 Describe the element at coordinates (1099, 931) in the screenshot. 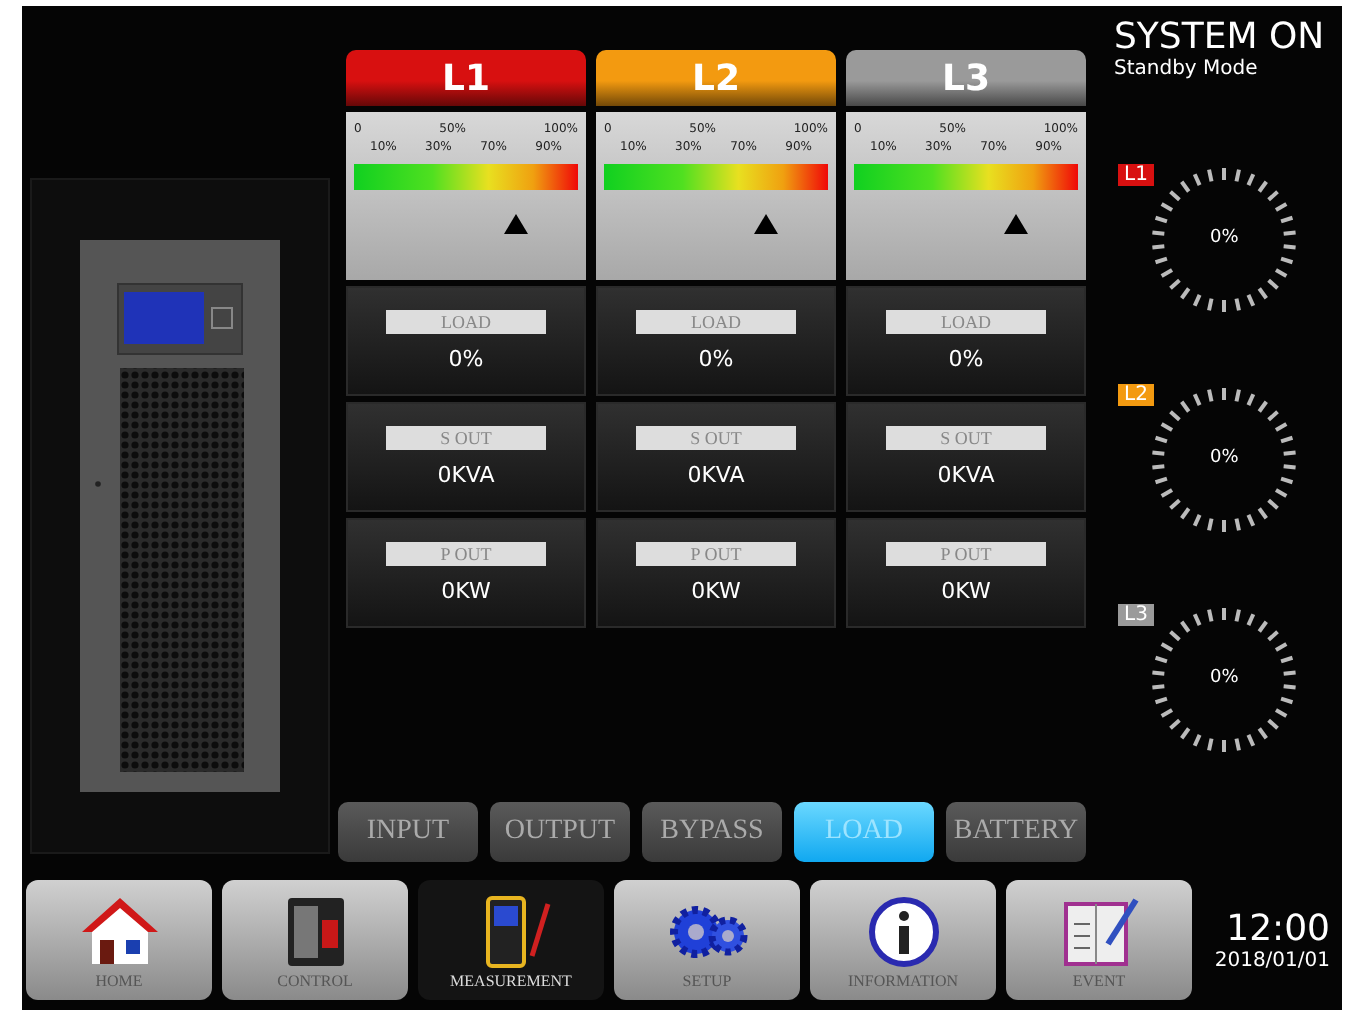

I see `logbook-icon` at that location.